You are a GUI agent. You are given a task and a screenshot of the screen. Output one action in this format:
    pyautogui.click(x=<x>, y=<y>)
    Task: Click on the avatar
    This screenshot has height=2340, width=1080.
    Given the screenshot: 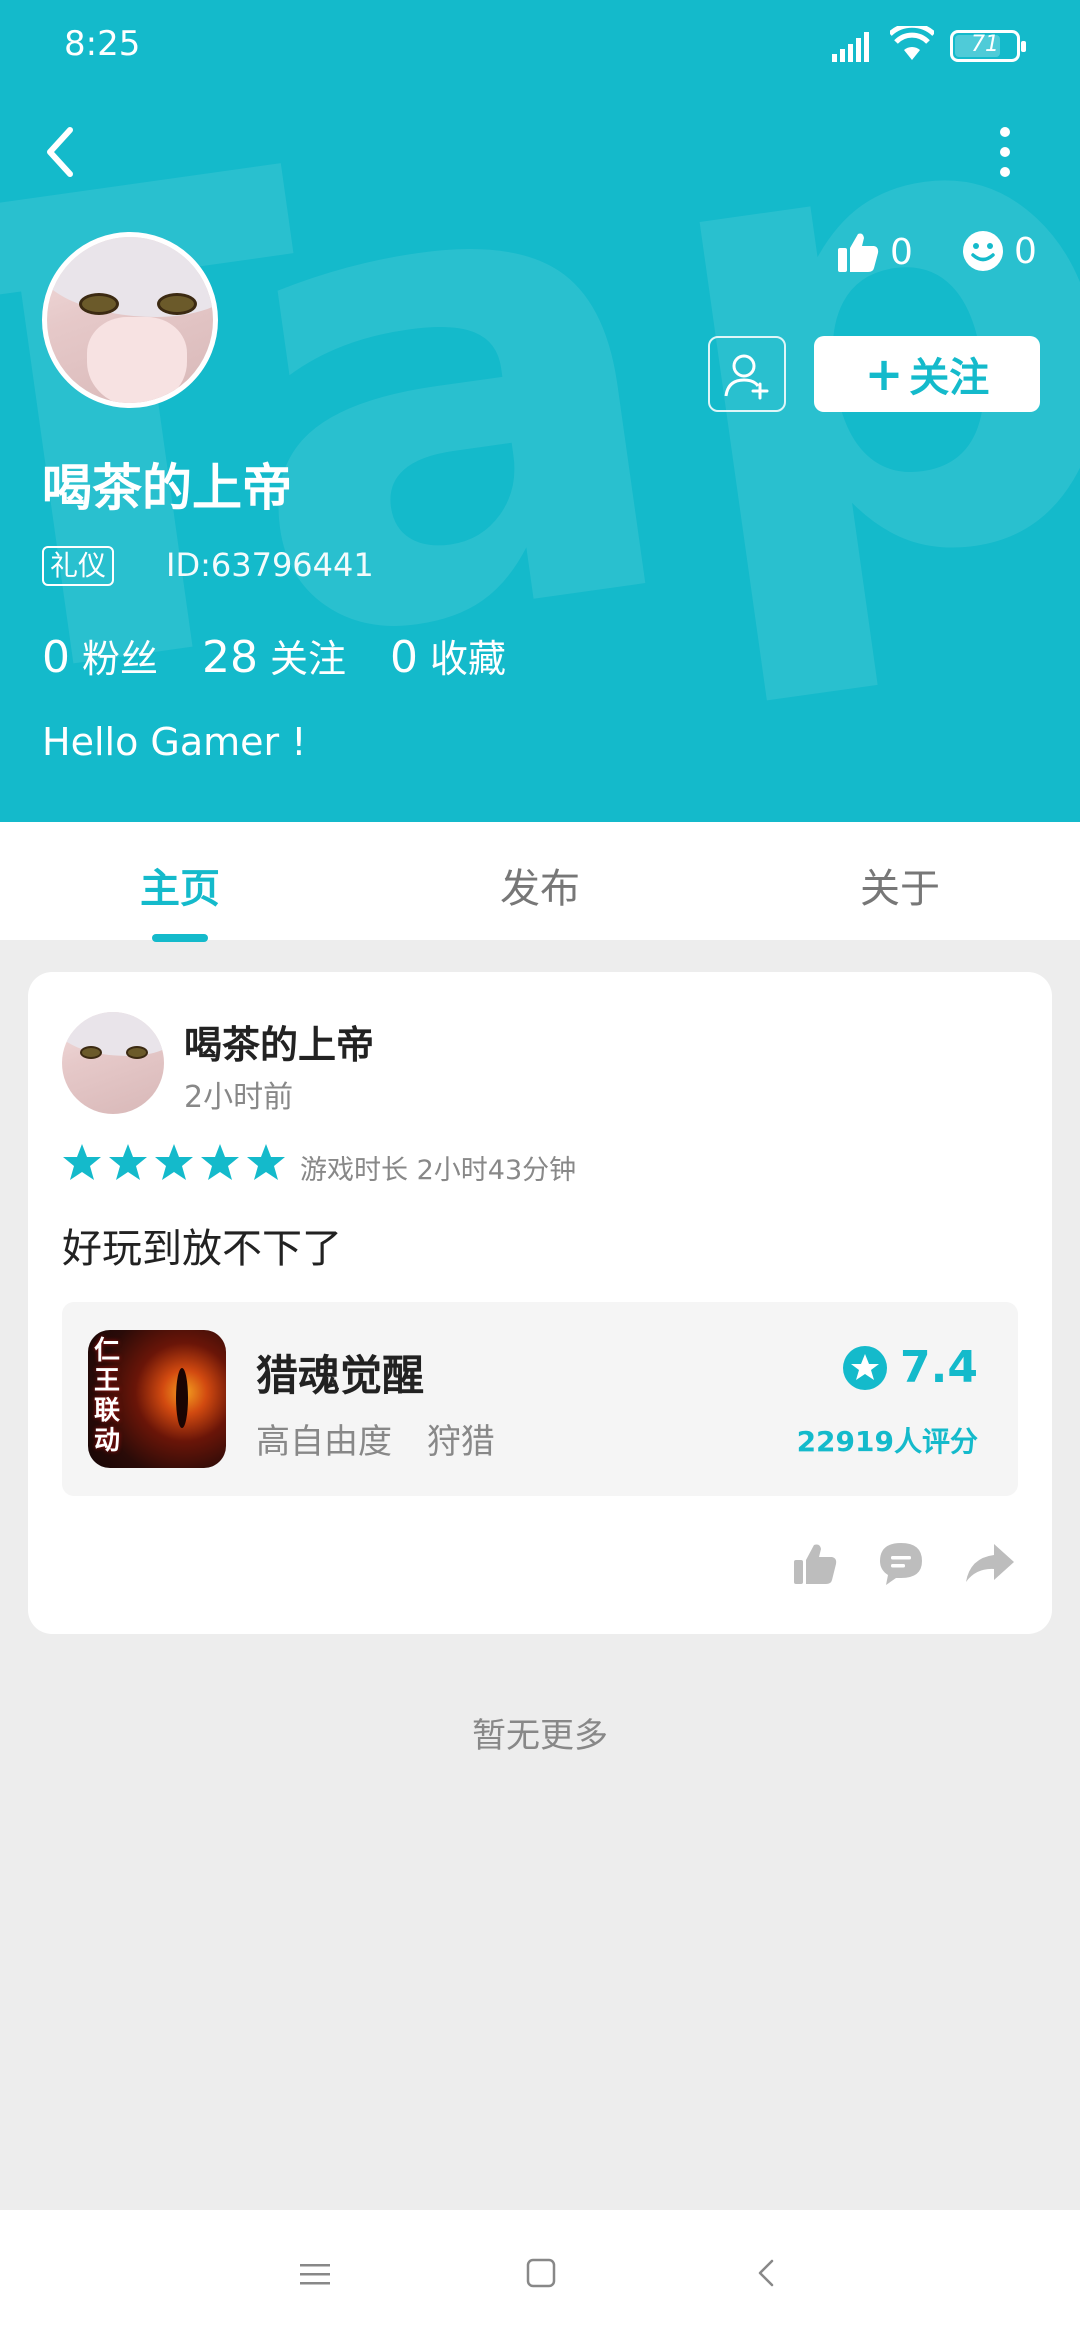 What is the action you would take?
    pyautogui.click(x=130, y=320)
    